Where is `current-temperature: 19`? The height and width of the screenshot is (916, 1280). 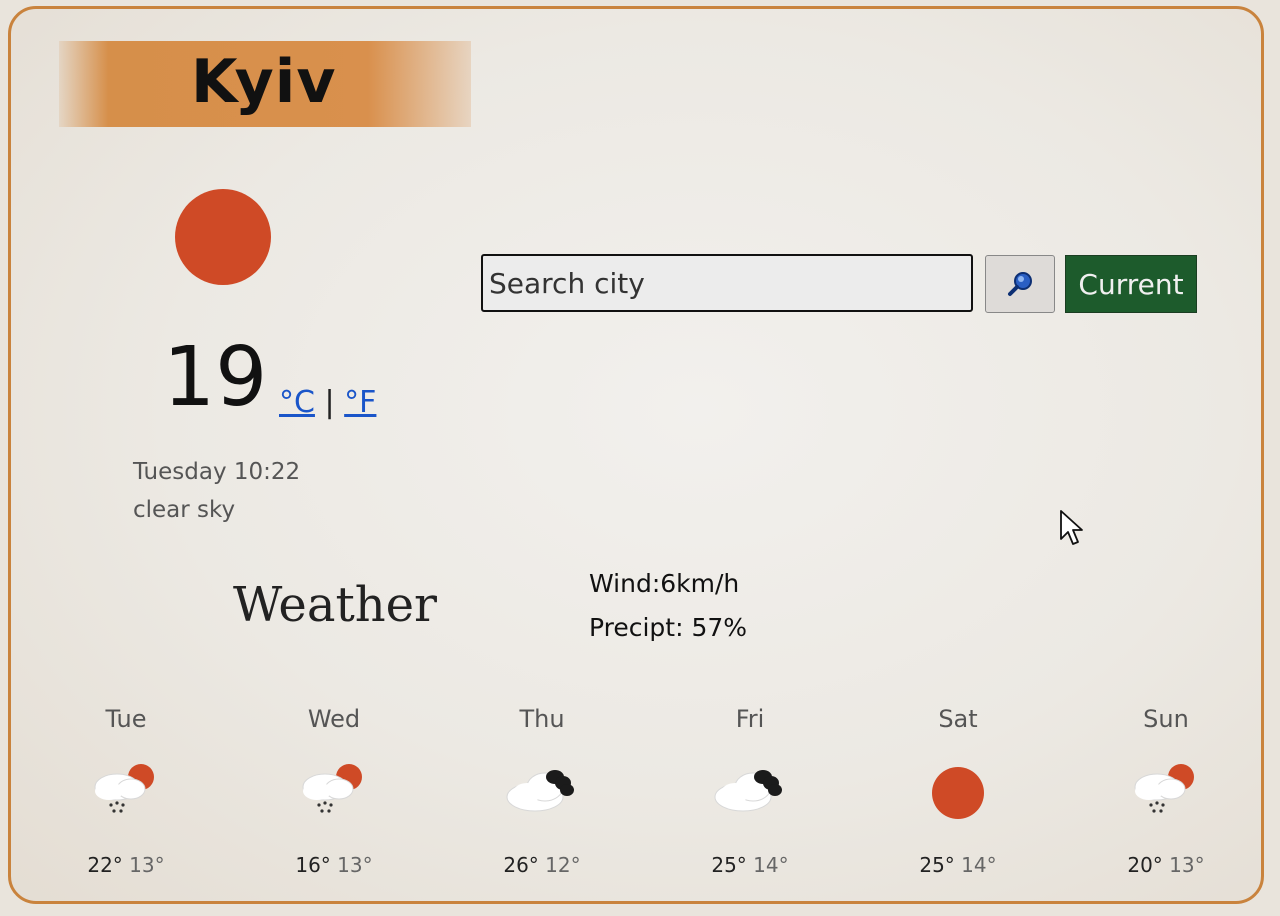 current-temperature: 19 is located at coordinates (215, 377).